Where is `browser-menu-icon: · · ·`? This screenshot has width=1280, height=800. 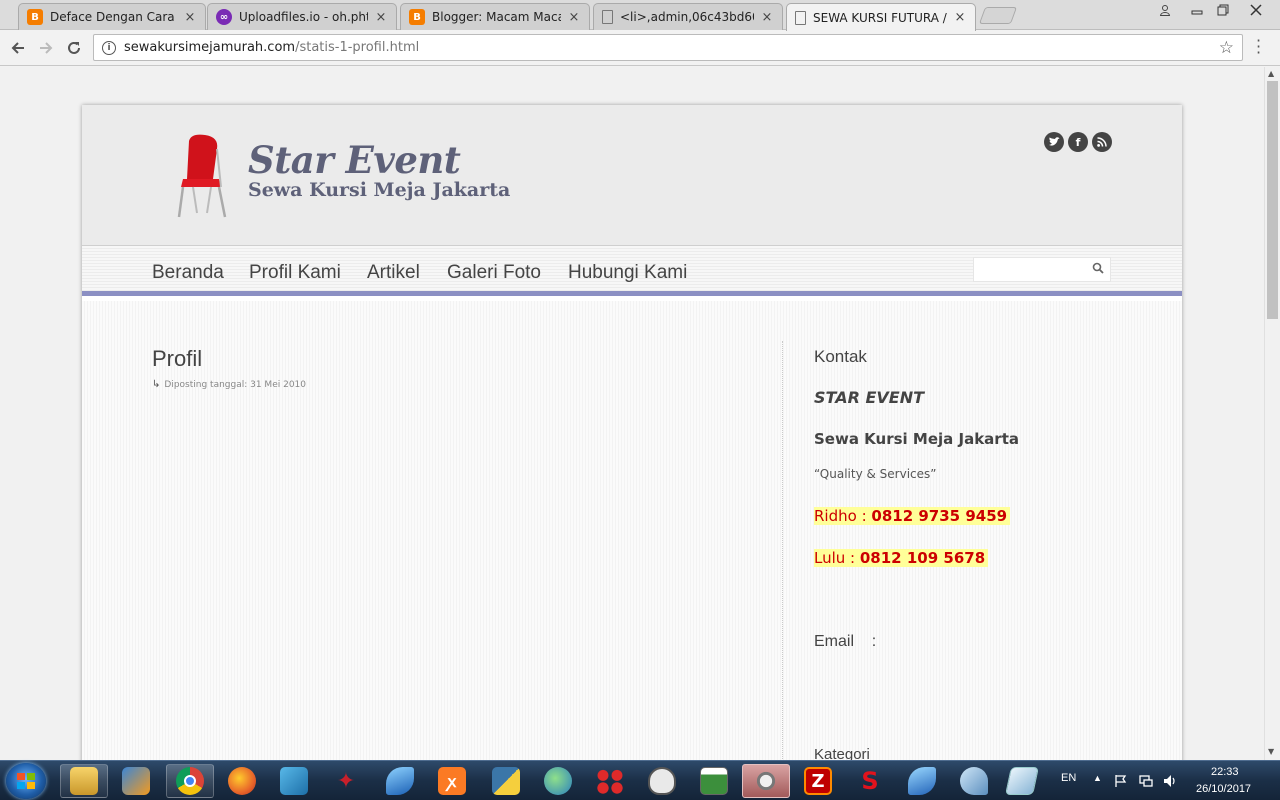
browser-menu-icon: · · · is located at coordinates (1258, 47).